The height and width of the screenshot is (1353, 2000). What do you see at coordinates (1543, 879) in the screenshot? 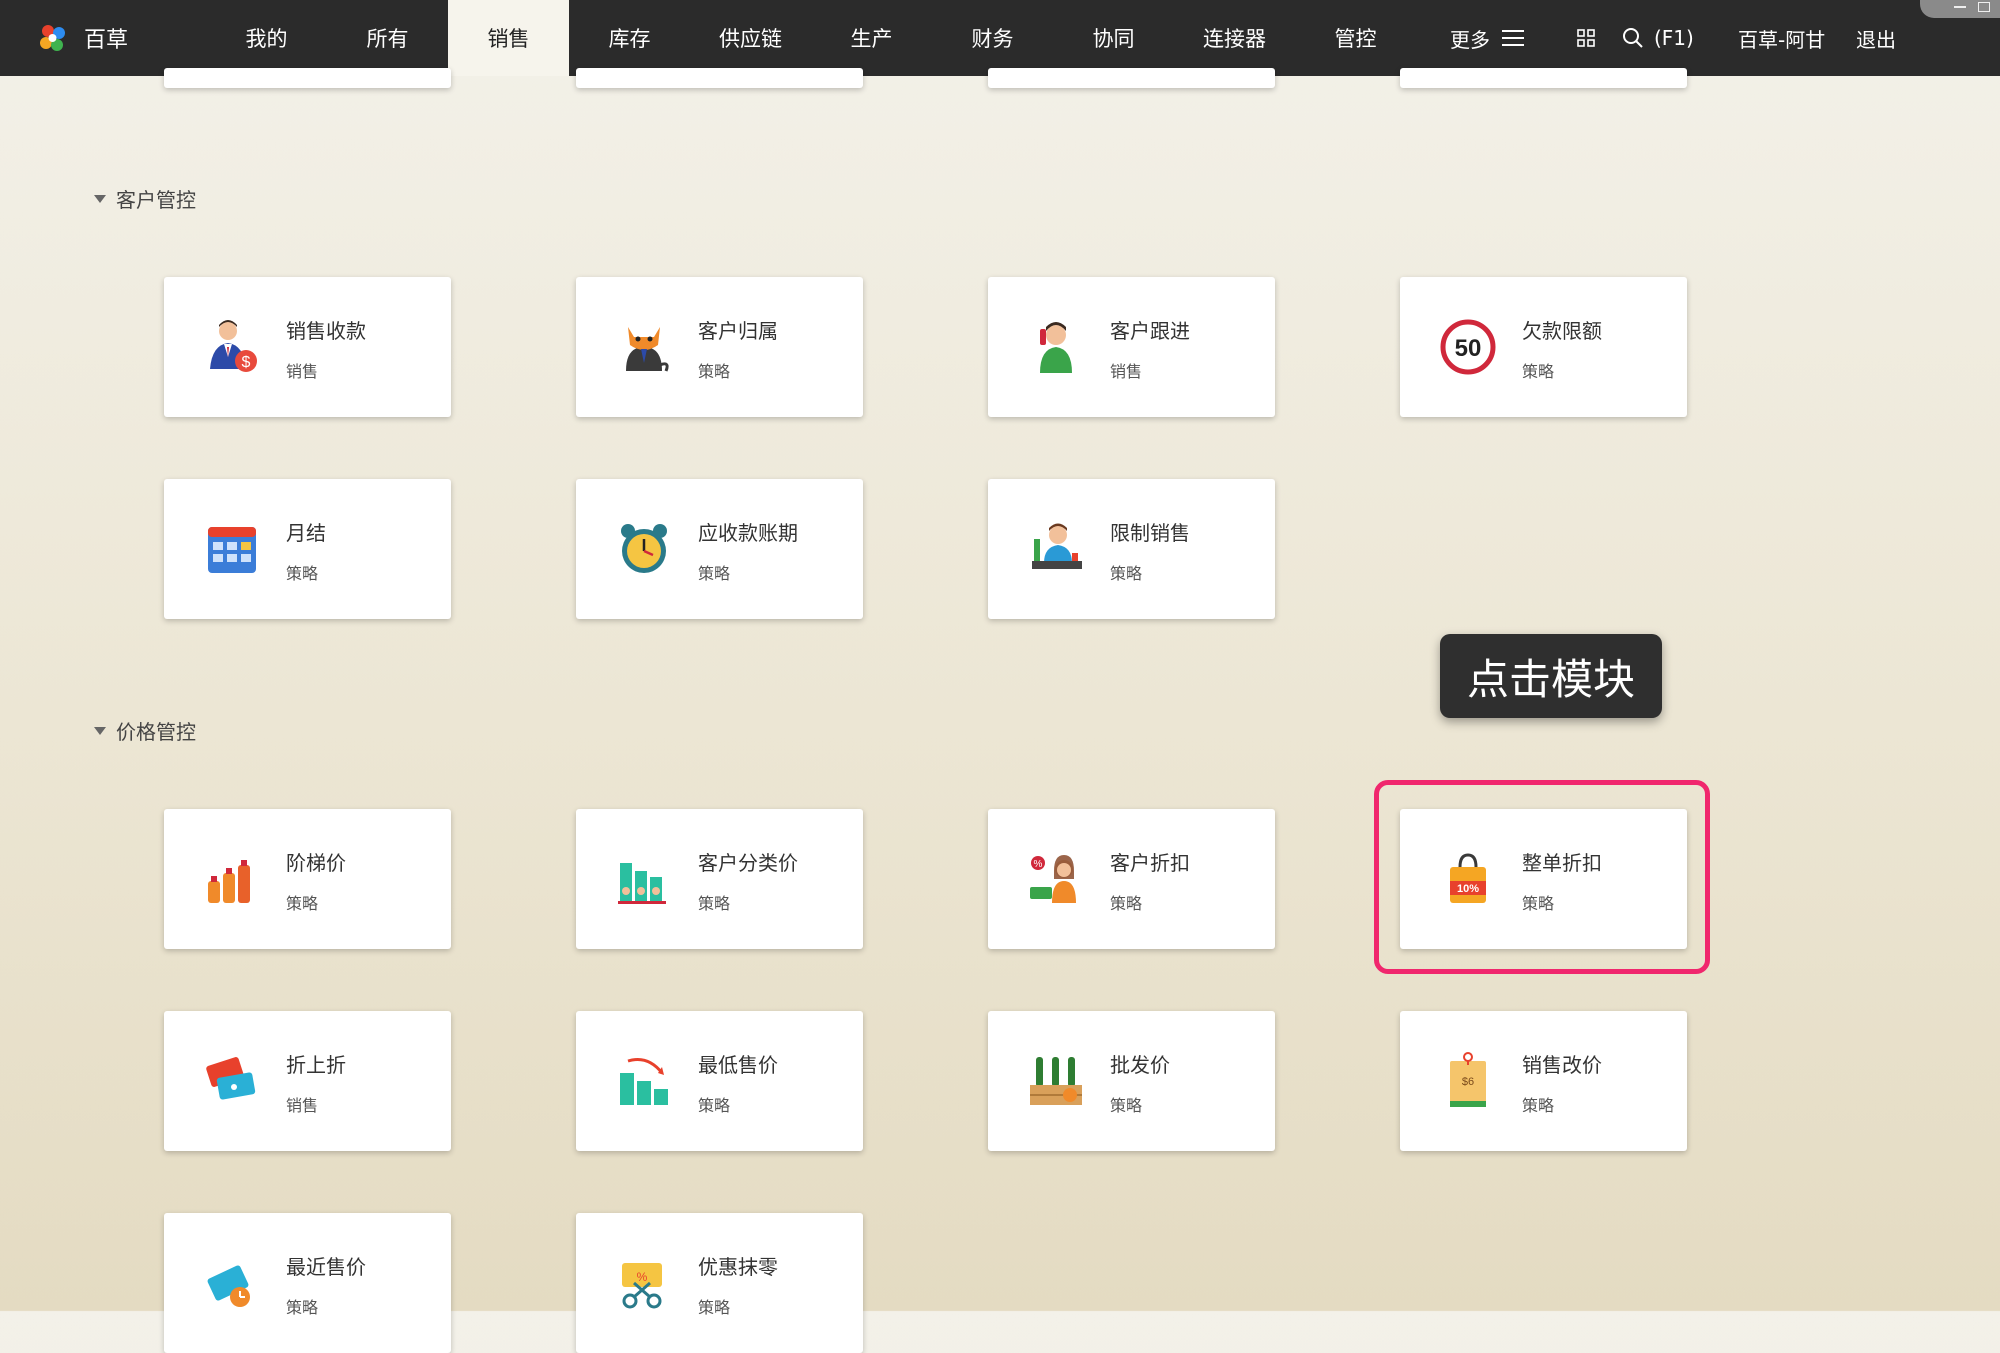
I see `module-card-order-discount: 10% 整单折扣 策略` at bounding box center [1543, 879].